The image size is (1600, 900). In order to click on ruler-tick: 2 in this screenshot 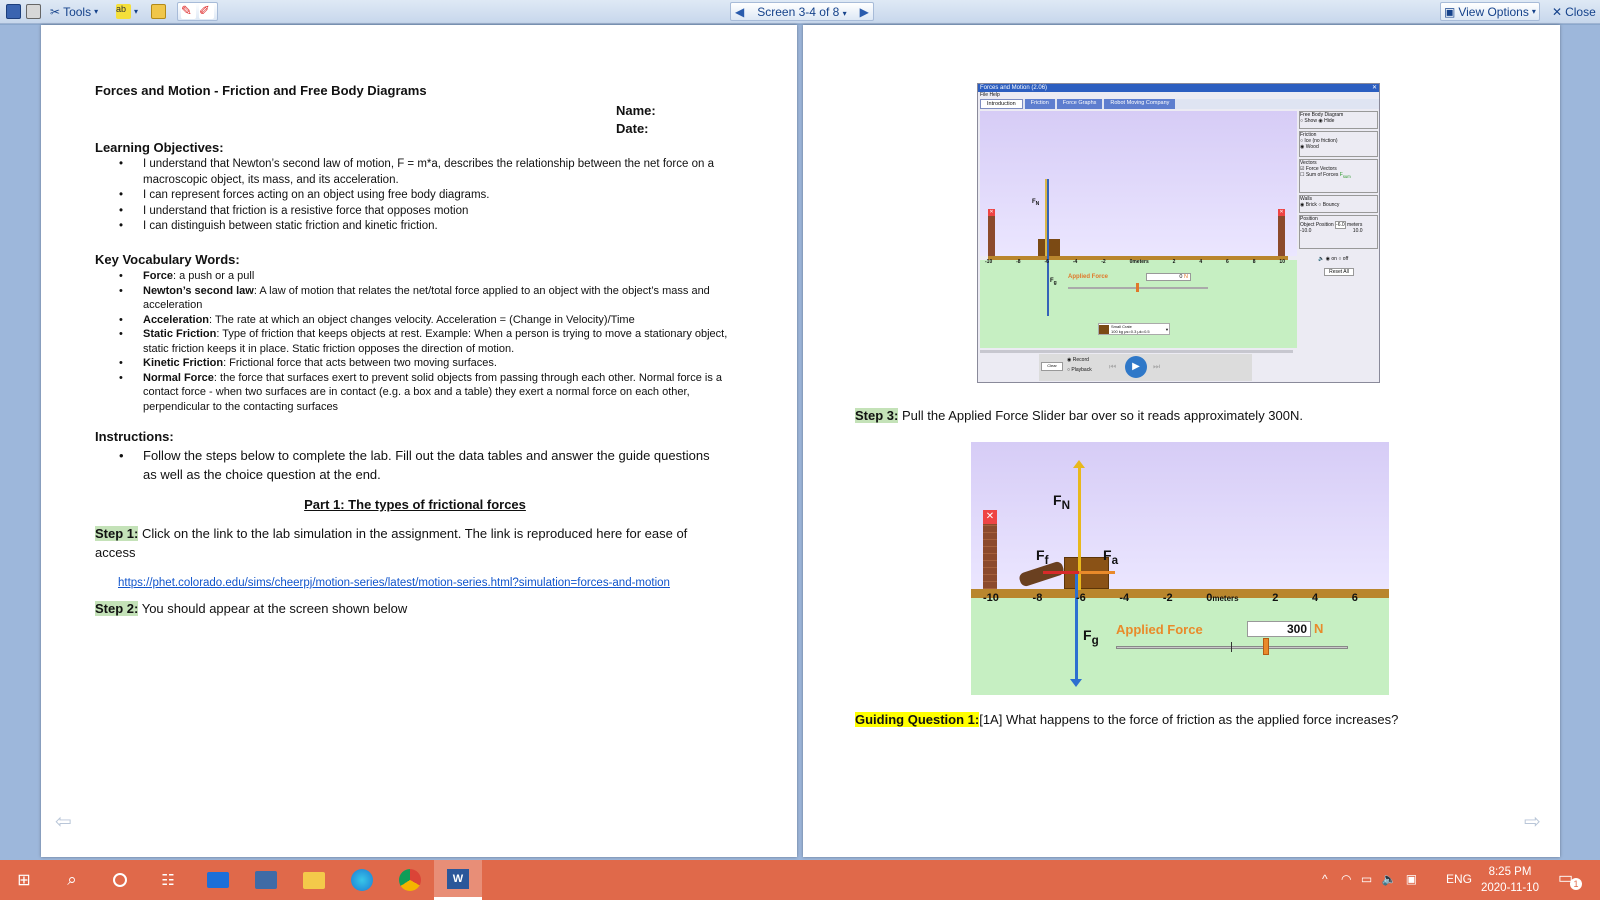, I will do `click(1174, 262)`.